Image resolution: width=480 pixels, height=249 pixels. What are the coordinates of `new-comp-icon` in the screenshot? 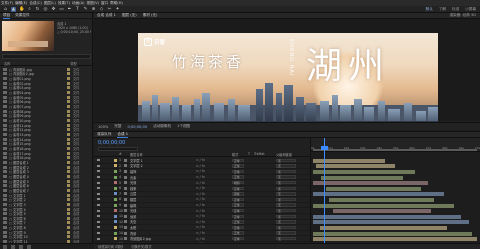 It's located at (21, 246).